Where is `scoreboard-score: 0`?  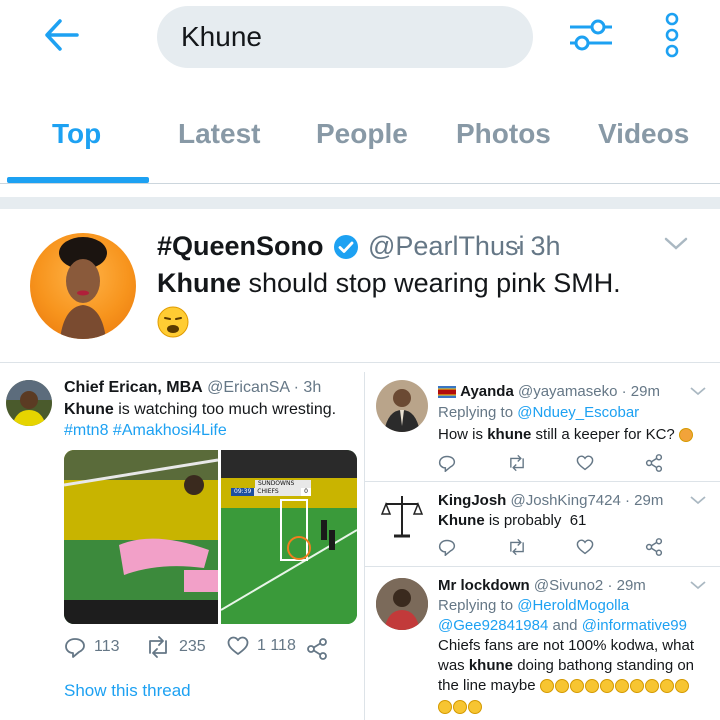
scoreboard-score: 0 is located at coordinates (306, 492).